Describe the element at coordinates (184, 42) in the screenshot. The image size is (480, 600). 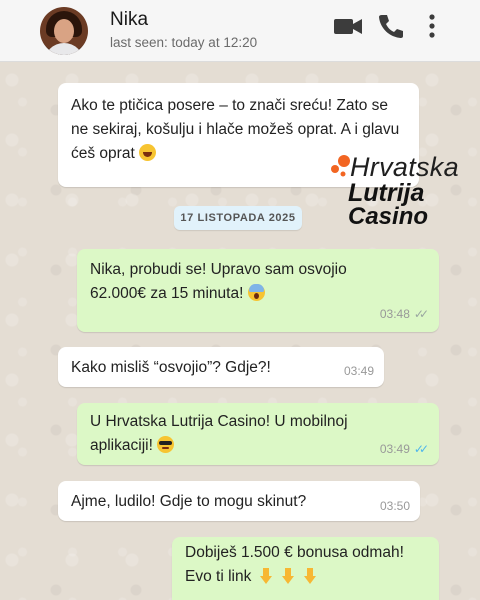
I see `last-seen-status: last seen: today at 12:20` at that location.